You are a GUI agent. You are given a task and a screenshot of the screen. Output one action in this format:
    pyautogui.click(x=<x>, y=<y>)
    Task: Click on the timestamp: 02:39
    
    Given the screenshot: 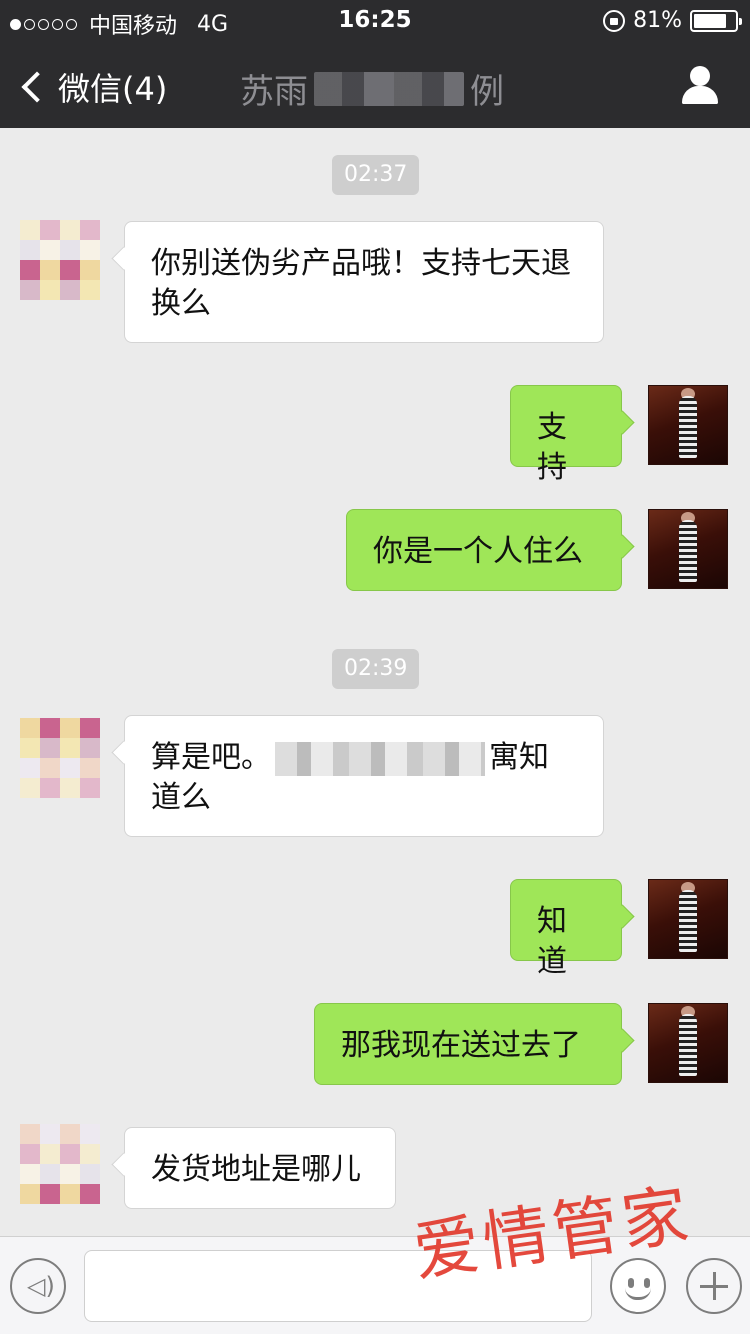 What is the action you would take?
    pyautogui.click(x=376, y=669)
    